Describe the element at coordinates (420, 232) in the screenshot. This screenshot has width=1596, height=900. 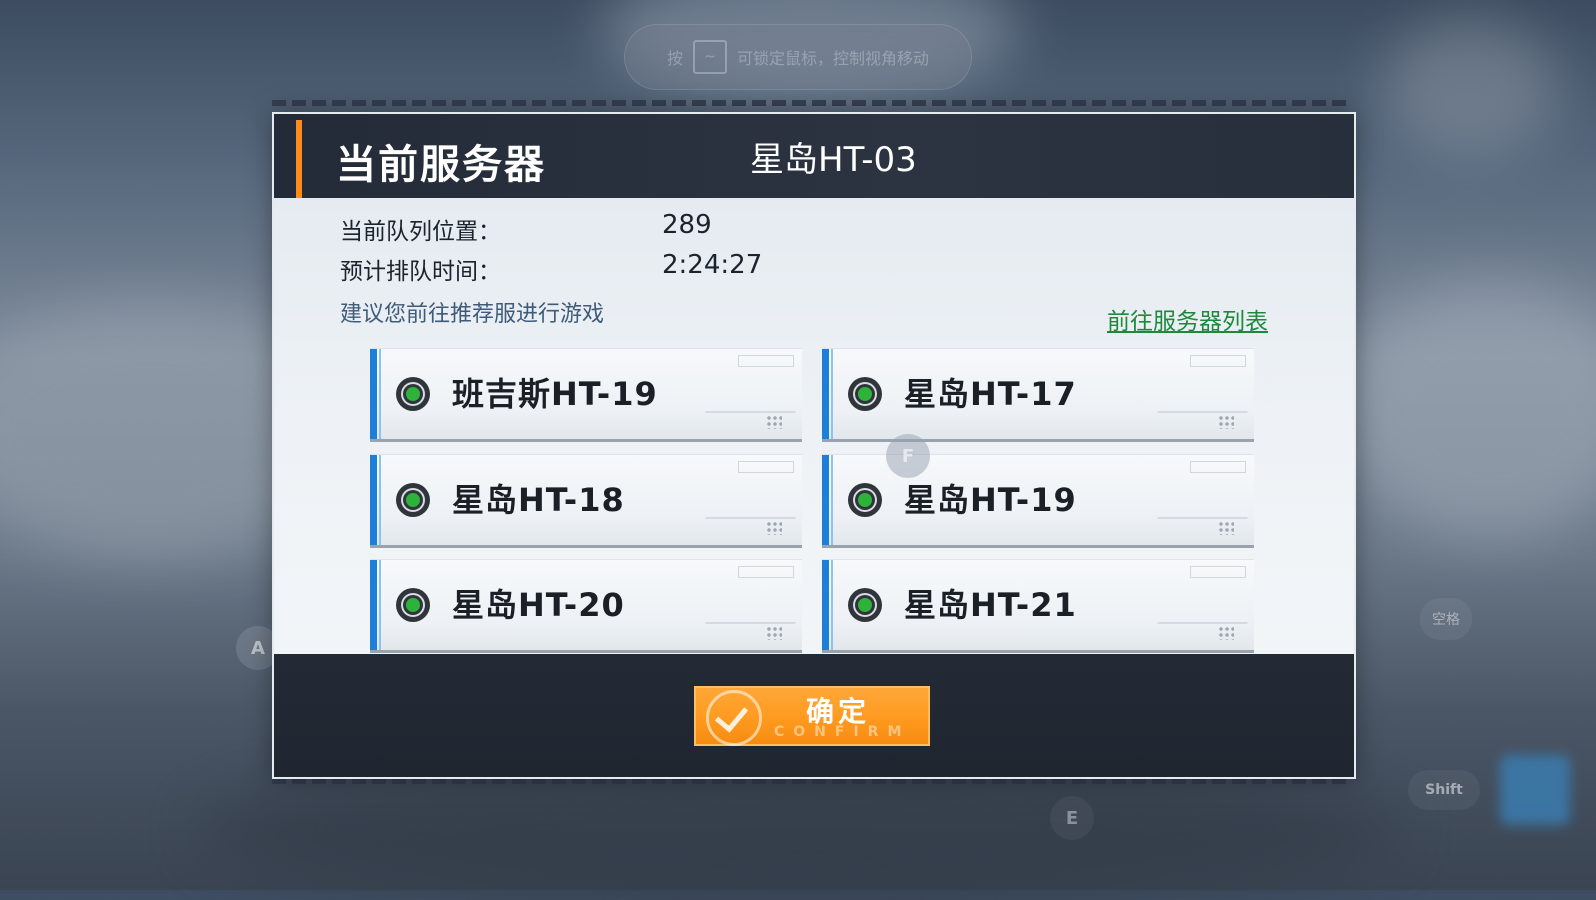
I see `queue-position-label: 当前队列位置：` at that location.